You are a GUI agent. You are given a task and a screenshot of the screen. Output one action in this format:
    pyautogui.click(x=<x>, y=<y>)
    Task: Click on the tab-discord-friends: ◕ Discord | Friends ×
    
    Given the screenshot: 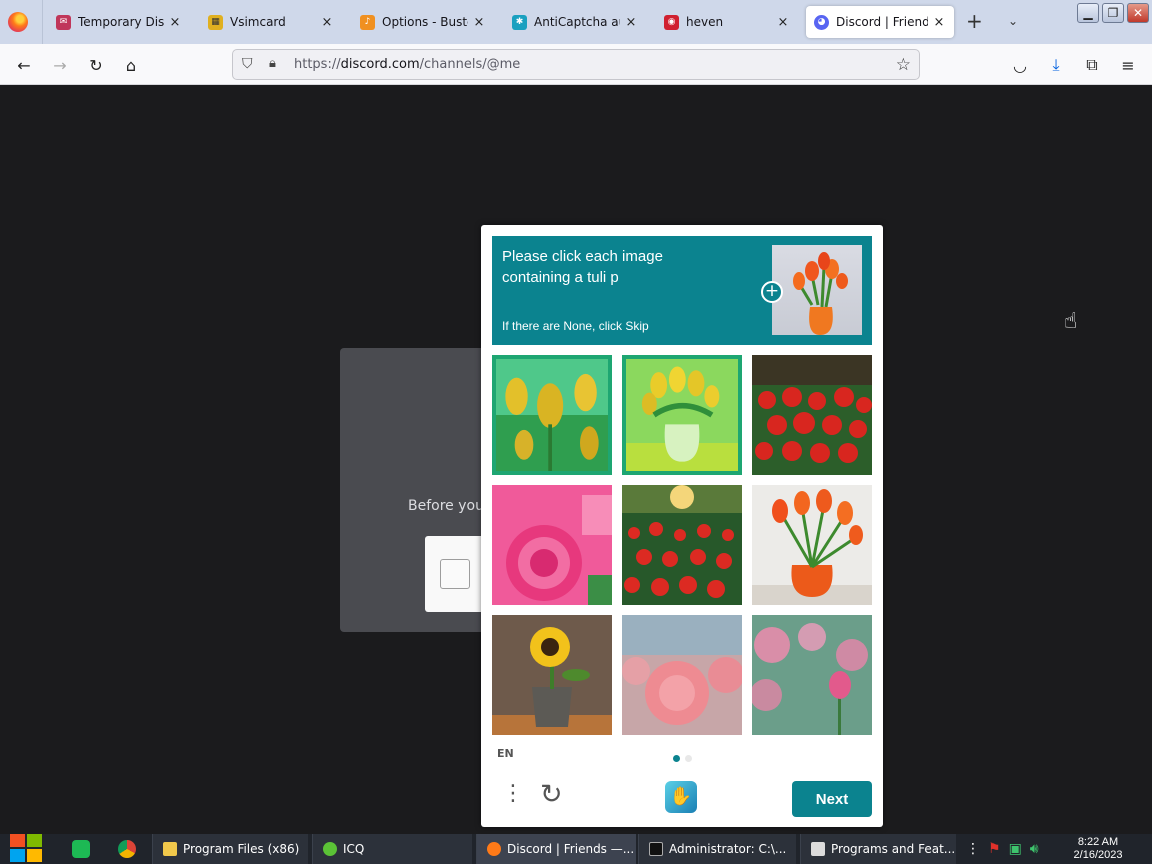 What is the action you would take?
    pyautogui.click(x=880, y=22)
    